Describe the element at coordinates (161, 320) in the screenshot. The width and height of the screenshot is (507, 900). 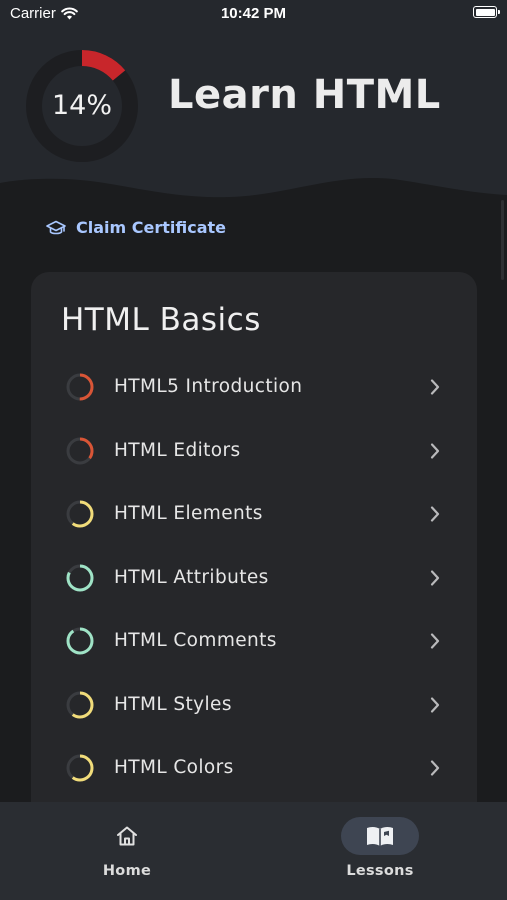
I see `section-title: HTML Basics` at that location.